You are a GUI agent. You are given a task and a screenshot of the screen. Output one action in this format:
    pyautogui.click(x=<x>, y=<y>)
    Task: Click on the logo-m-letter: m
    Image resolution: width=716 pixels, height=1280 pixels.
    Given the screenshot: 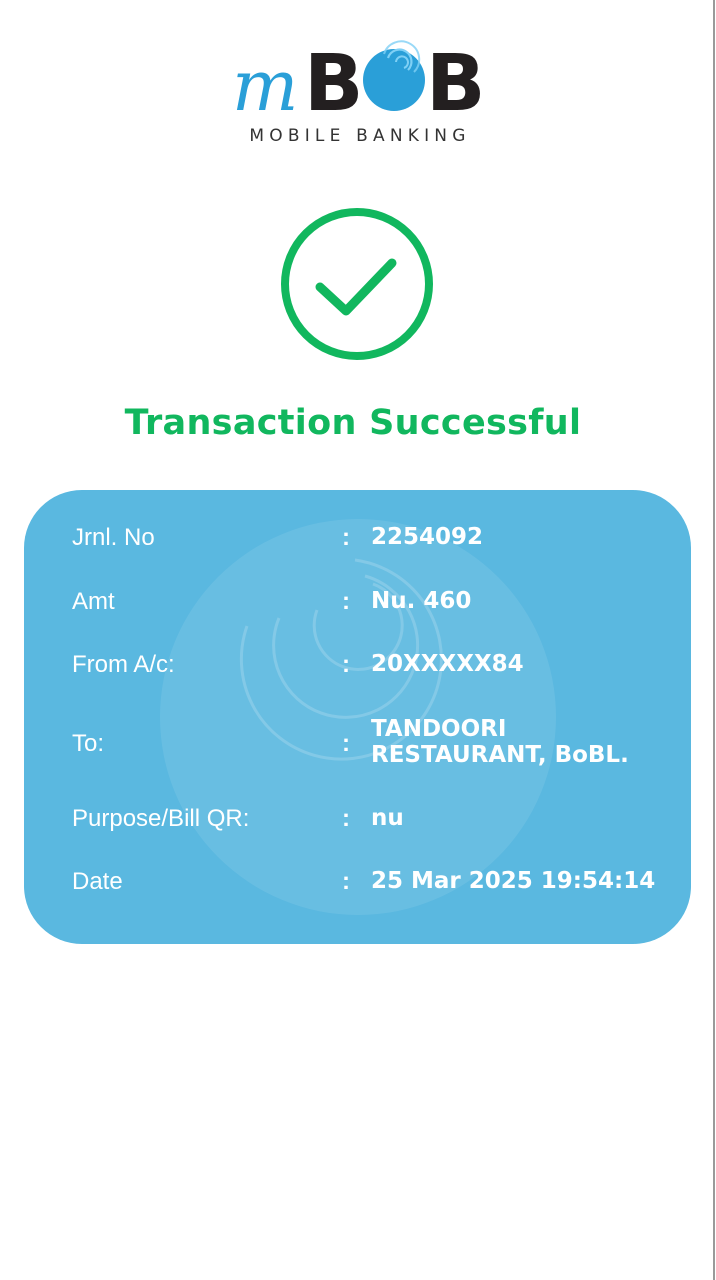 What is the action you would take?
    pyautogui.click(x=265, y=82)
    